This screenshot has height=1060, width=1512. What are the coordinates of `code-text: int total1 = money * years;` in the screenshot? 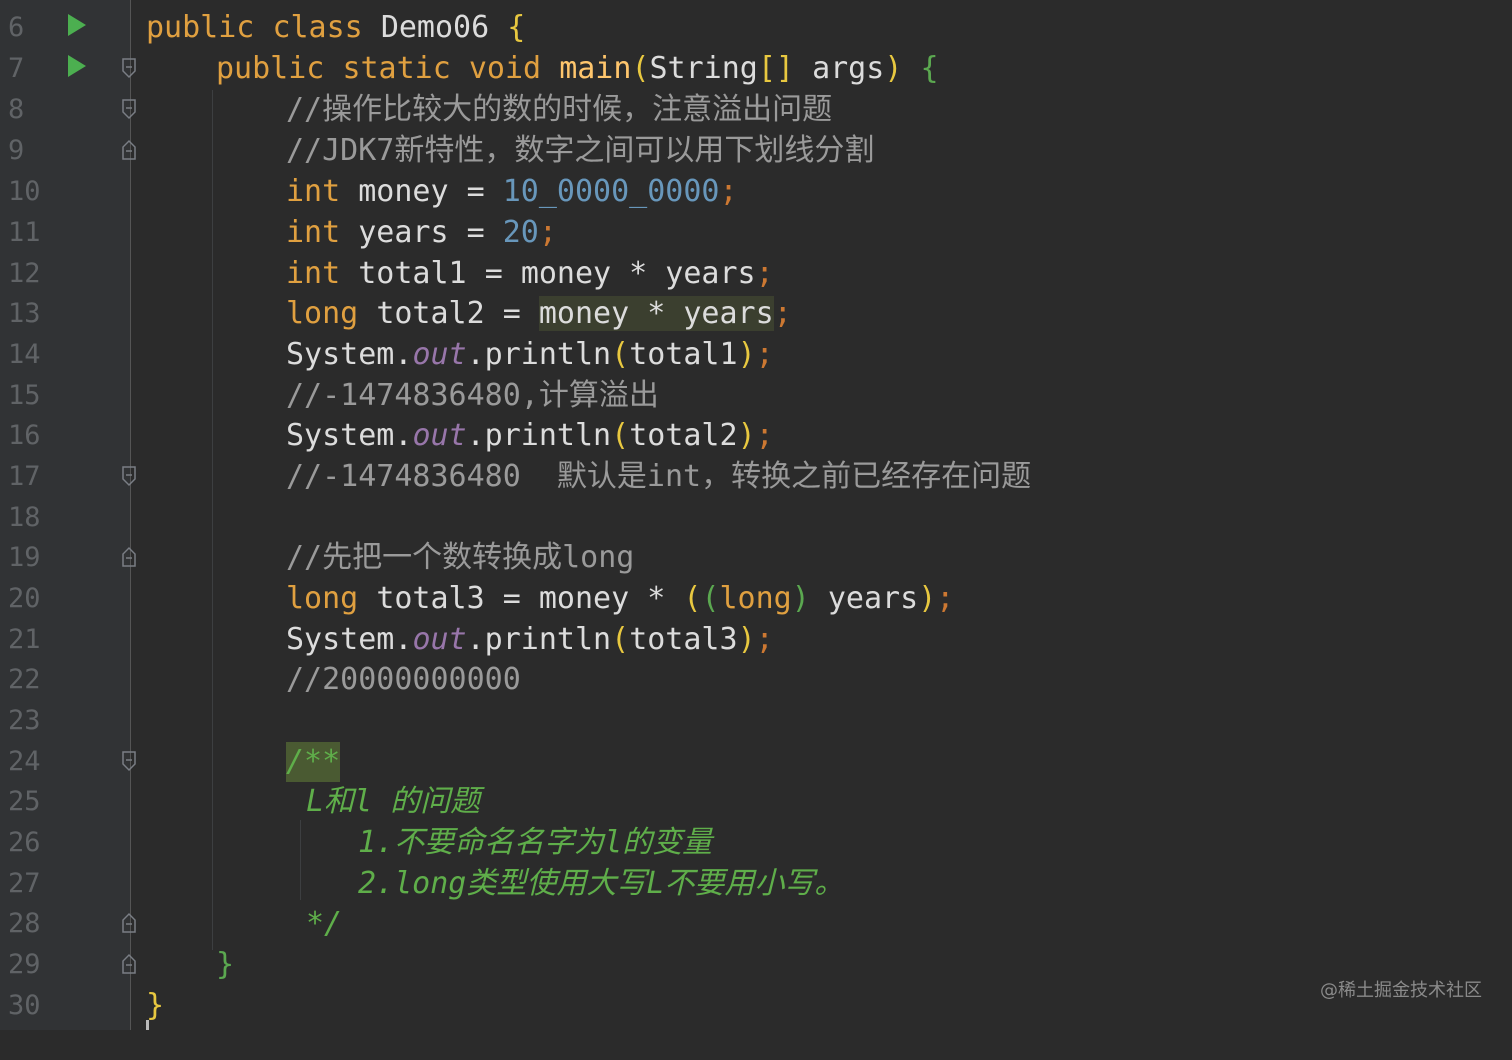 It's located at (530, 273).